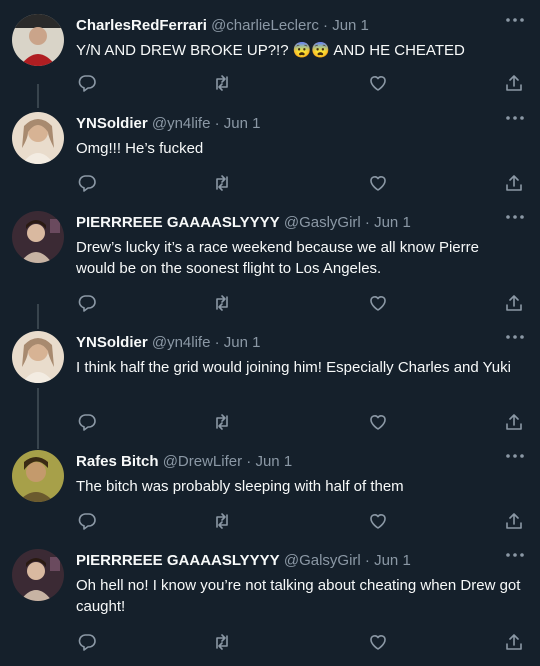 Image resolution: width=540 pixels, height=666 pixels. I want to click on user-handle: @GalsyGirl, so click(322, 560).